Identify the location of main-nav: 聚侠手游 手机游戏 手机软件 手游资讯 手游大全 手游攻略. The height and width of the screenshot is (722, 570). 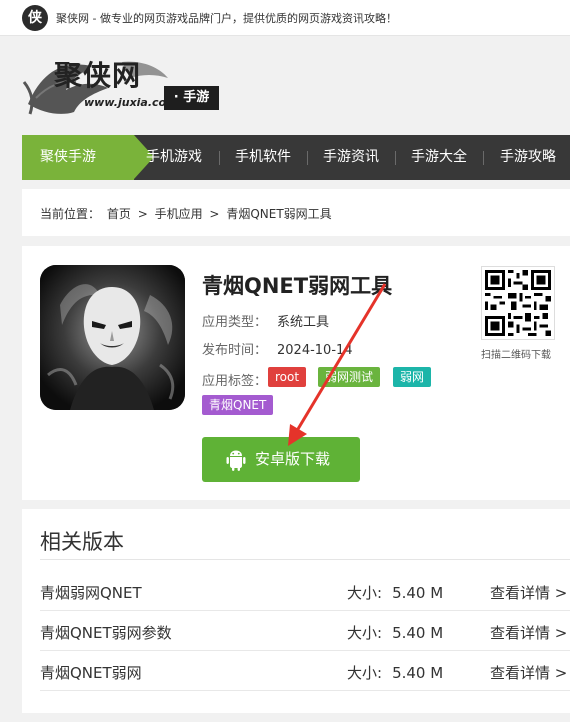
(296, 157).